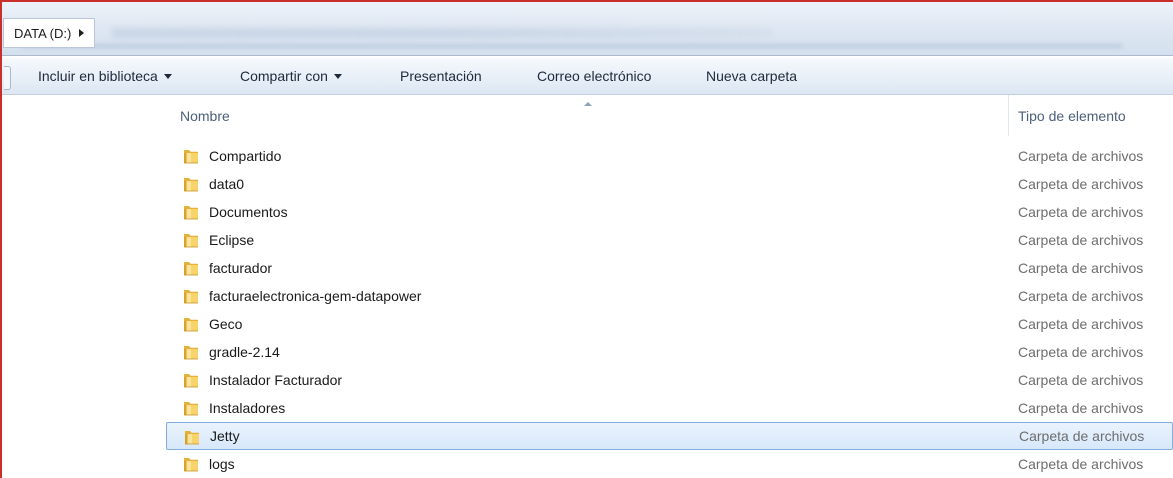  What do you see at coordinates (42, 33) in the screenshot?
I see `breadcrumb-drive-label: DATA (D:)` at bounding box center [42, 33].